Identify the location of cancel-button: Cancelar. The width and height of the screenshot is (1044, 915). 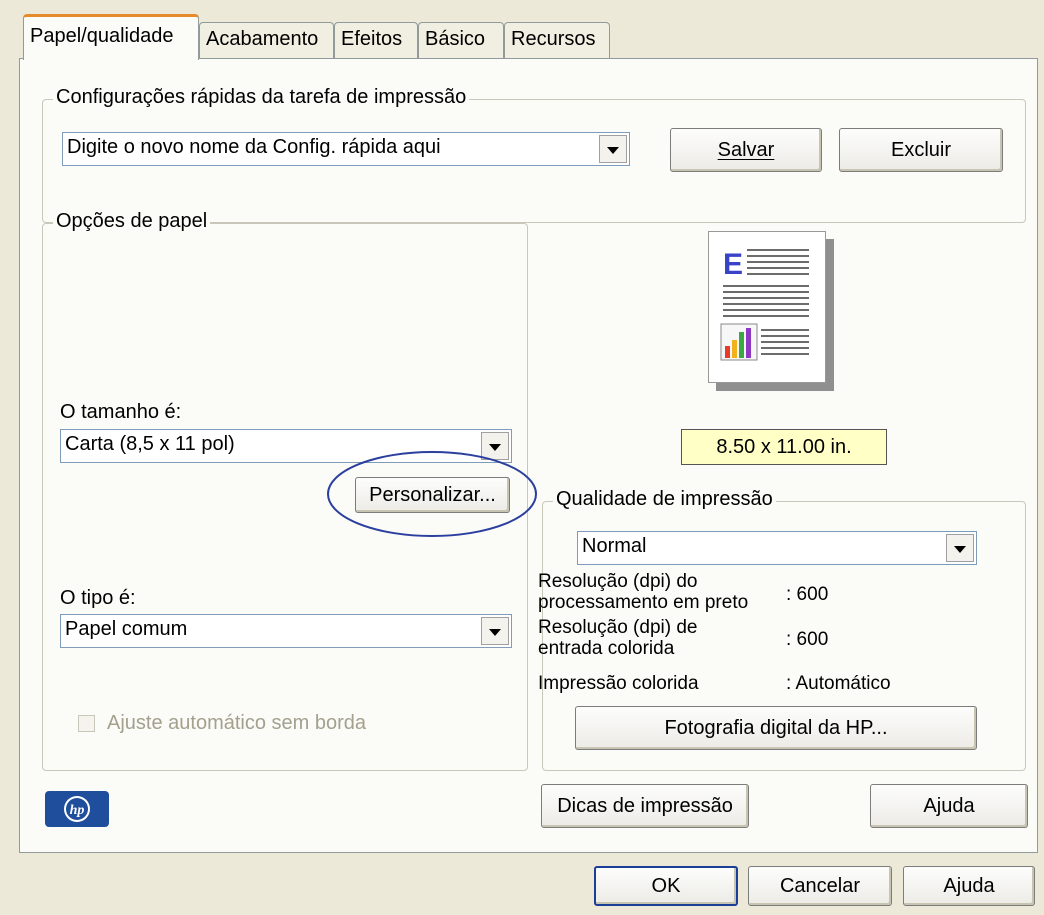
(820, 886).